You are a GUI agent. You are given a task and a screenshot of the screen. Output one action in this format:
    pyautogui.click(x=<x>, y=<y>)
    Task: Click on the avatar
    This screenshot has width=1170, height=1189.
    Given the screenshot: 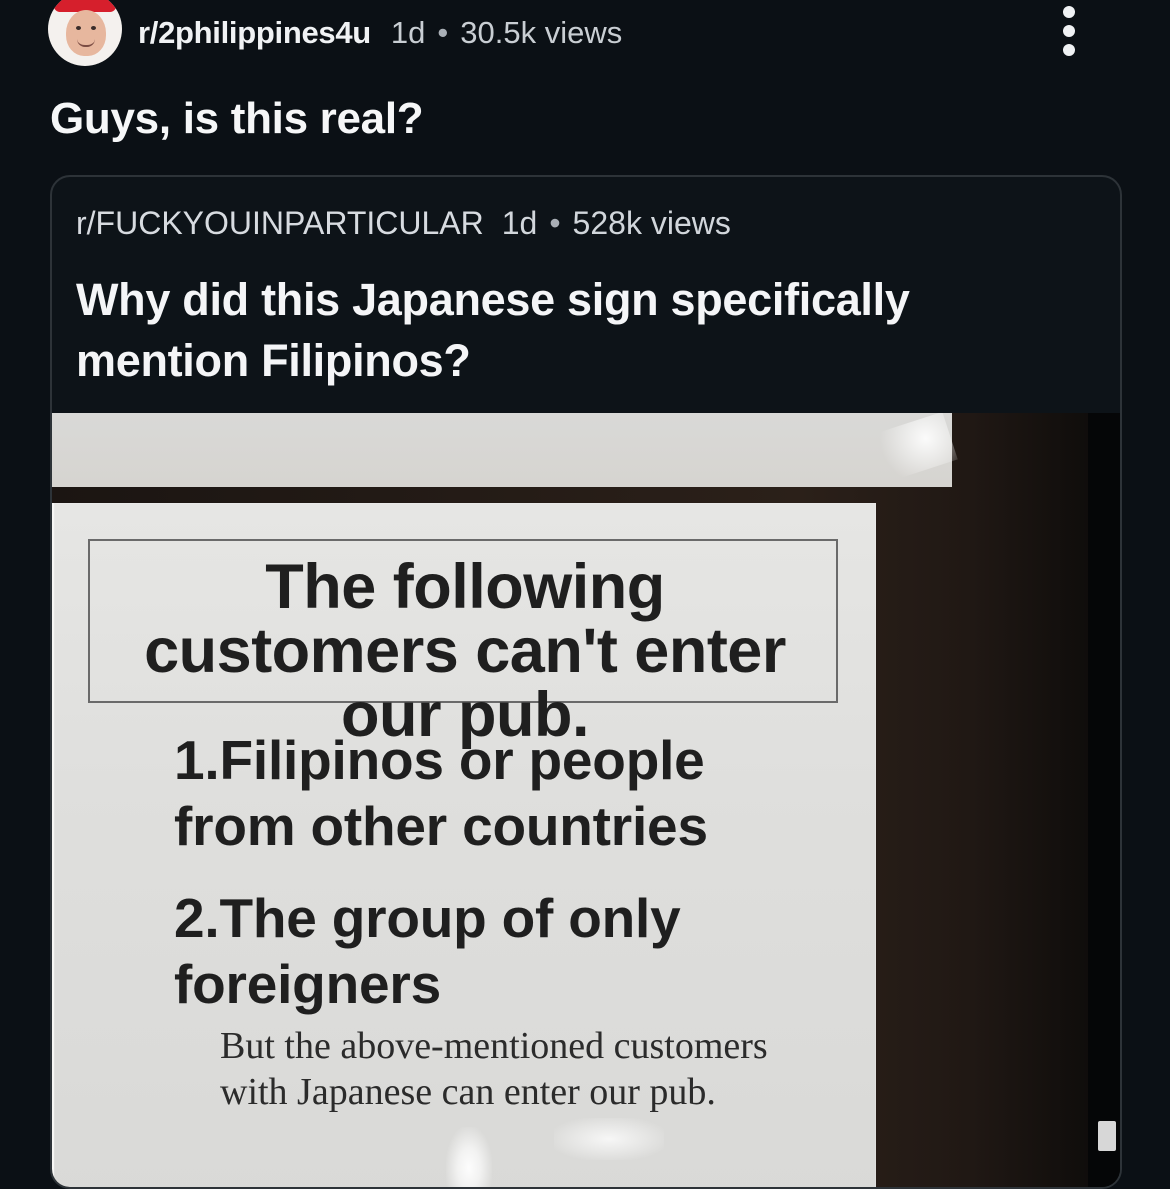 What is the action you would take?
    pyautogui.click(x=85, y=33)
    